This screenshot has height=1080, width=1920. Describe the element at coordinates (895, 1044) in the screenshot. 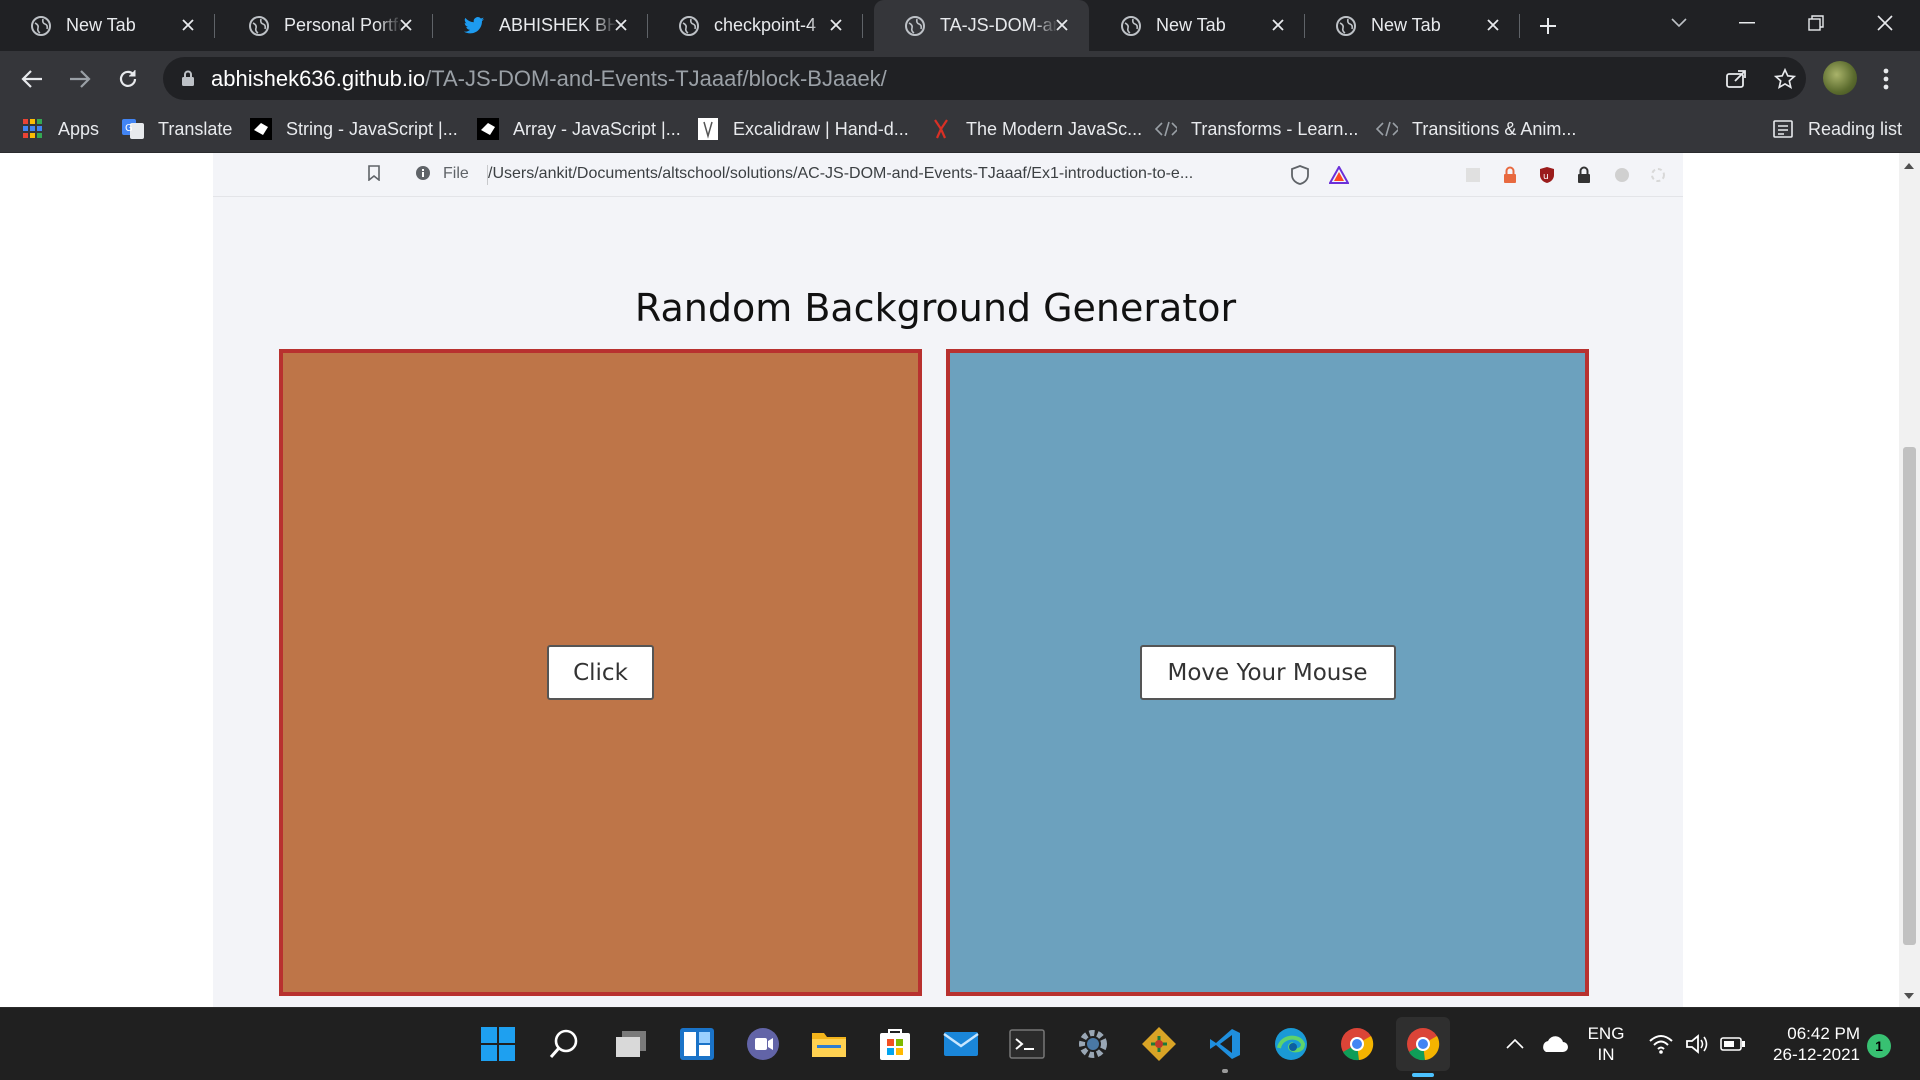

I see `microsoft-store-icon` at that location.